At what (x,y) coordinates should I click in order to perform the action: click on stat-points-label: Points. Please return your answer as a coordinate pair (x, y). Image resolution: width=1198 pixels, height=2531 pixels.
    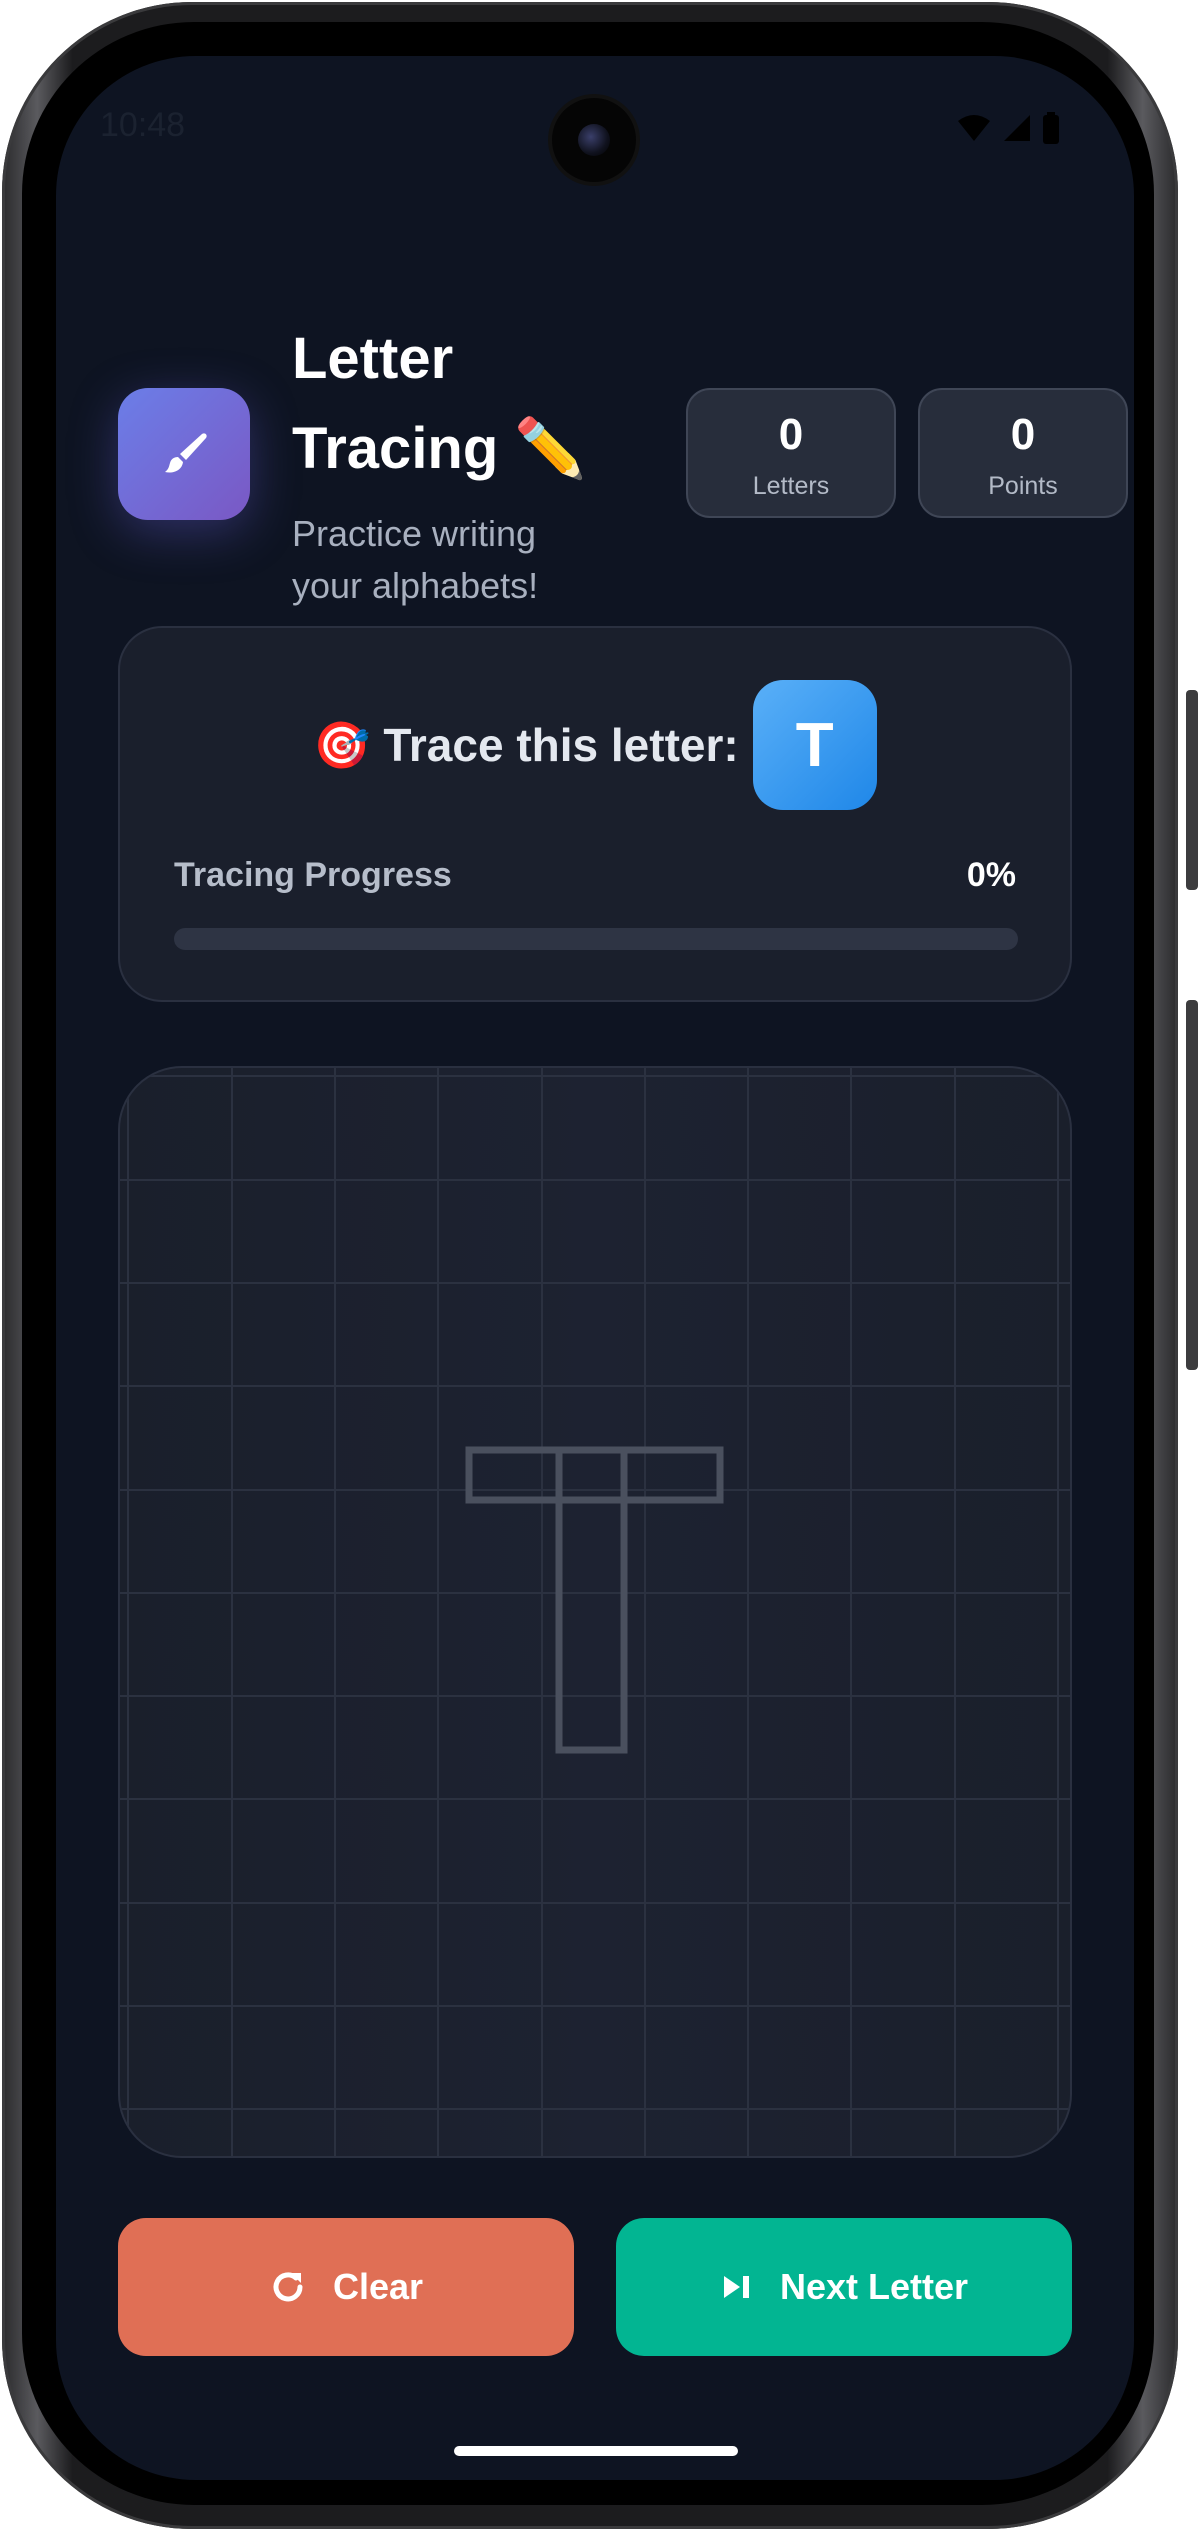
    Looking at the image, I should click on (1023, 486).